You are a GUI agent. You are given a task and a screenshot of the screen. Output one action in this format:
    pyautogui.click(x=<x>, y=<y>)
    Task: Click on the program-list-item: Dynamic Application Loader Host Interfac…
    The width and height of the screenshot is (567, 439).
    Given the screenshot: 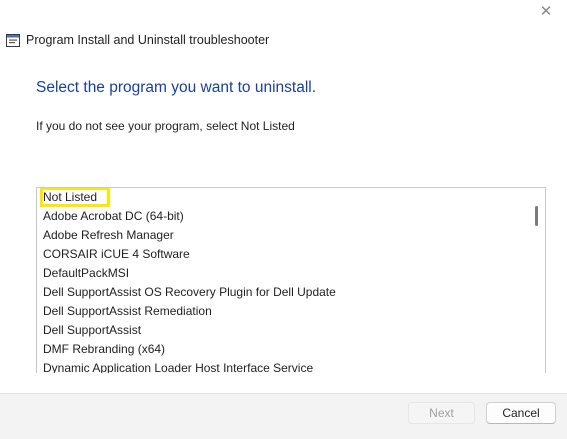 What is the action you would take?
    pyautogui.click(x=283, y=366)
    